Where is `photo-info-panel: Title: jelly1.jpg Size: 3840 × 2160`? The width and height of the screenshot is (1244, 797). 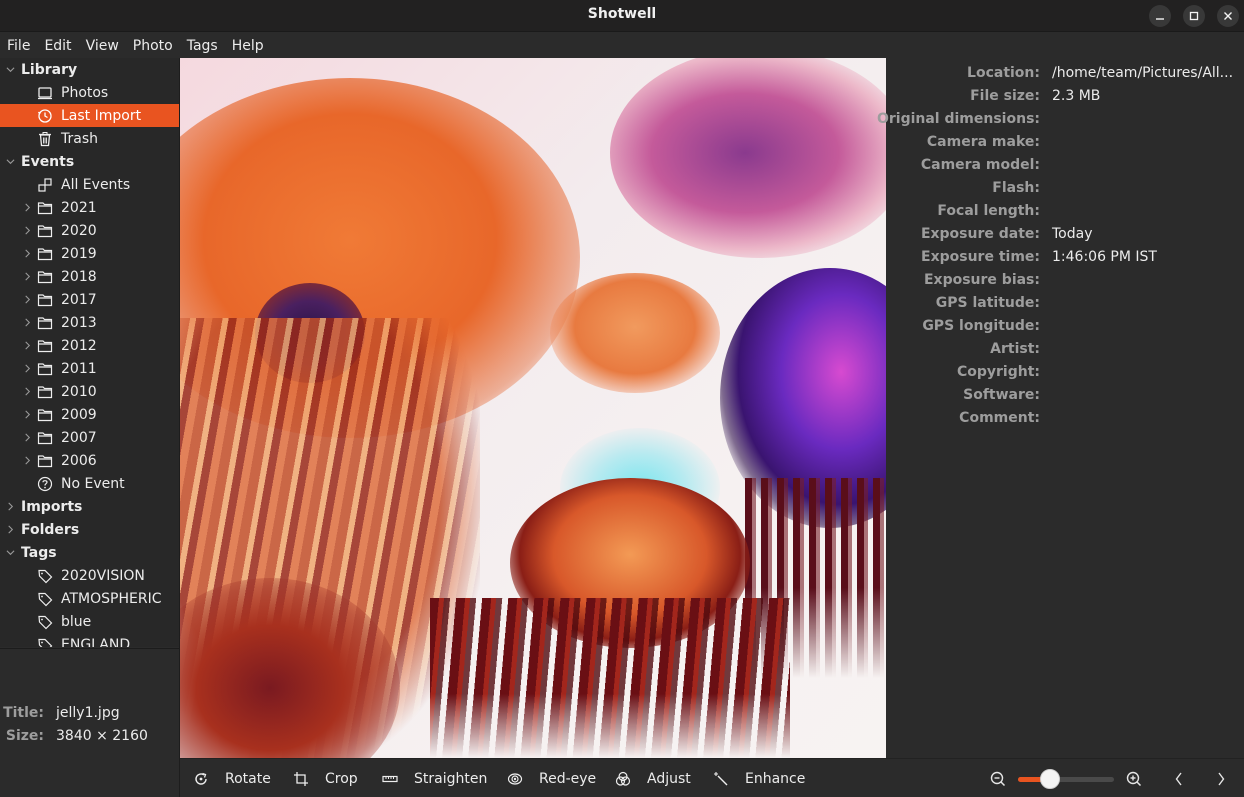 photo-info-panel: Title: jelly1.jpg Size: 3840 × 2160 is located at coordinates (89, 703).